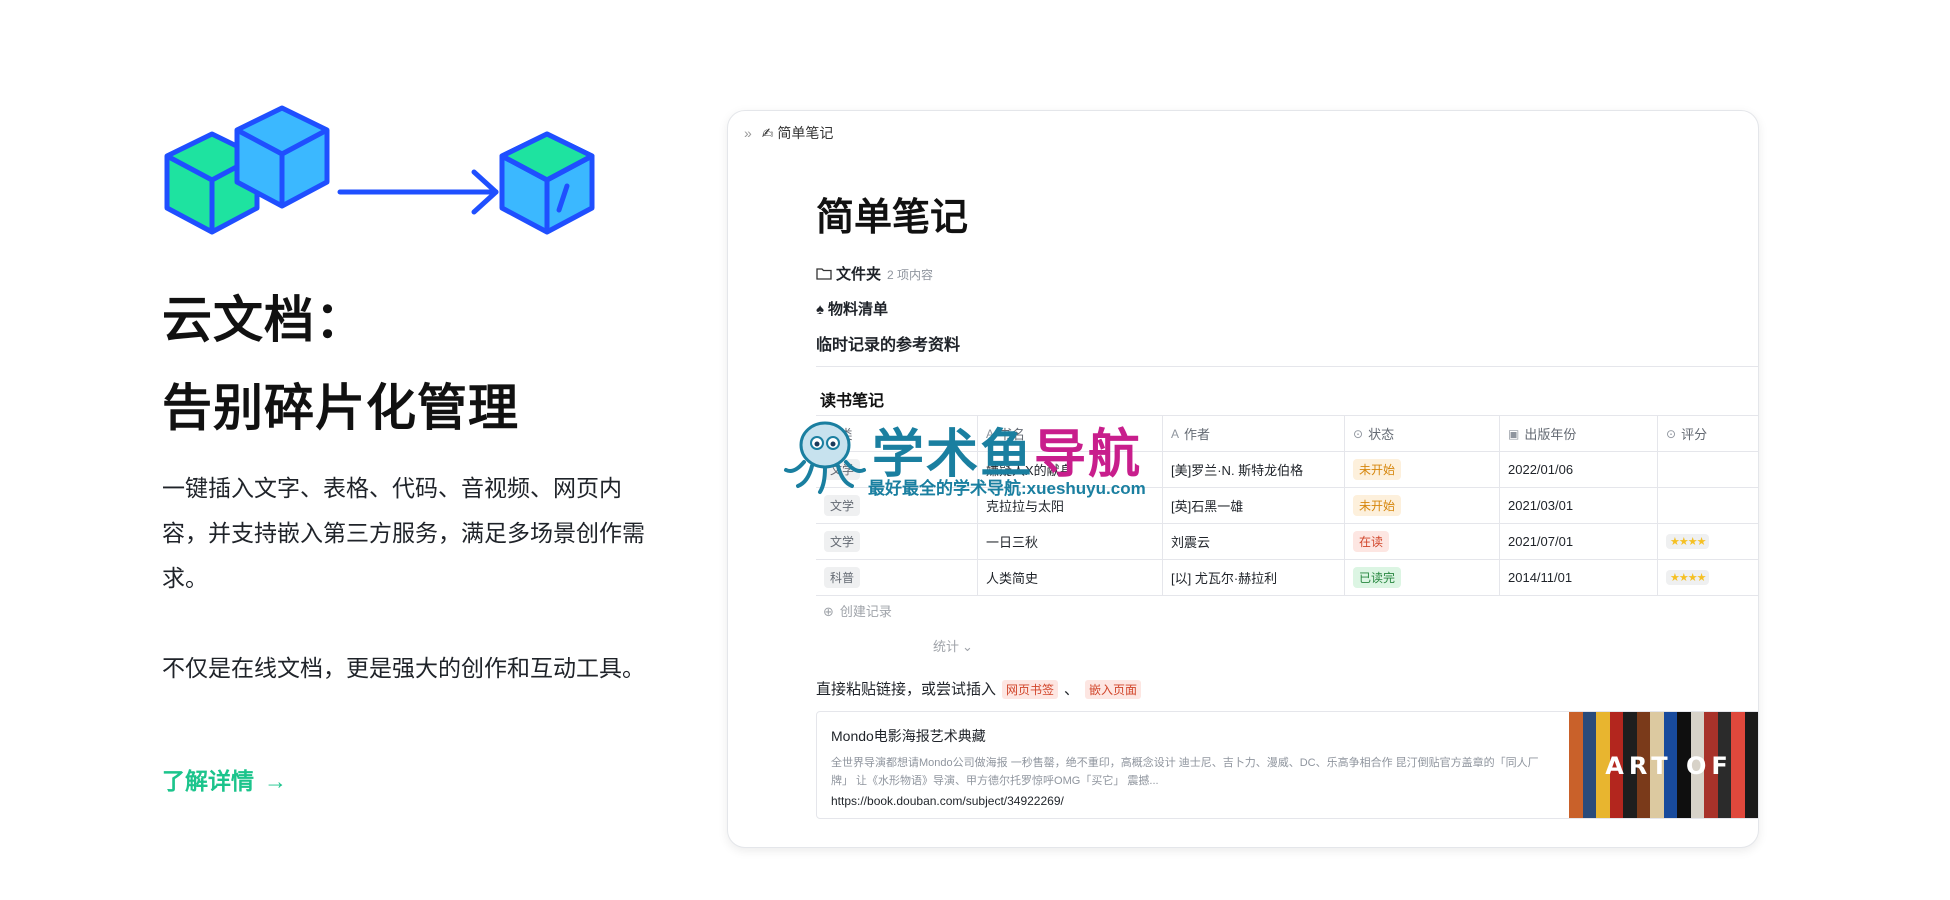 This screenshot has height=900, width=1950. Describe the element at coordinates (1224, 578) in the screenshot. I see `author-name: [以] 尤瓦尔·赫拉利` at that location.